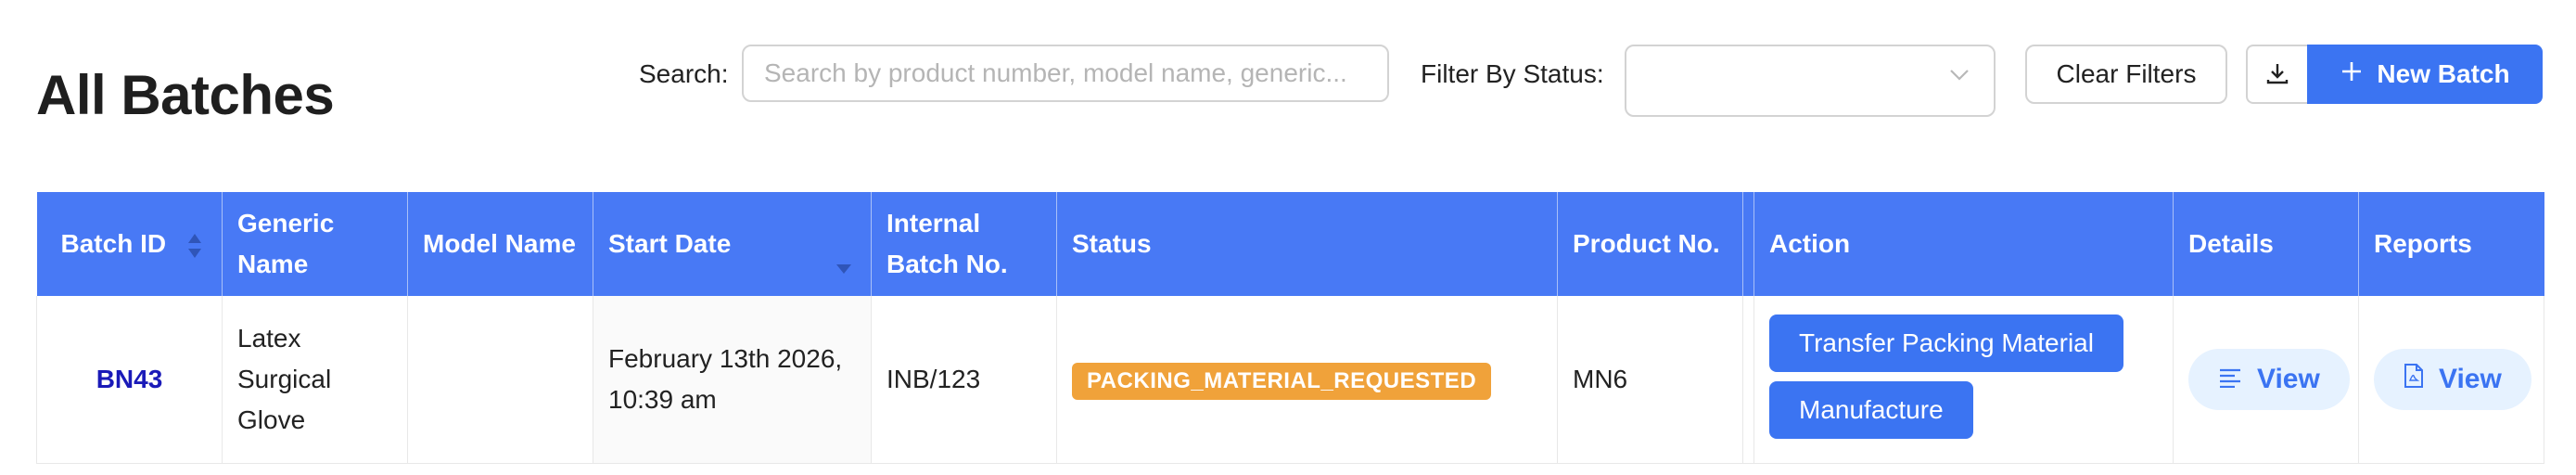 Image resolution: width=2576 pixels, height=475 pixels. Describe the element at coordinates (1871, 409) in the screenshot. I see `manufacture-button: Manufacture` at that location.